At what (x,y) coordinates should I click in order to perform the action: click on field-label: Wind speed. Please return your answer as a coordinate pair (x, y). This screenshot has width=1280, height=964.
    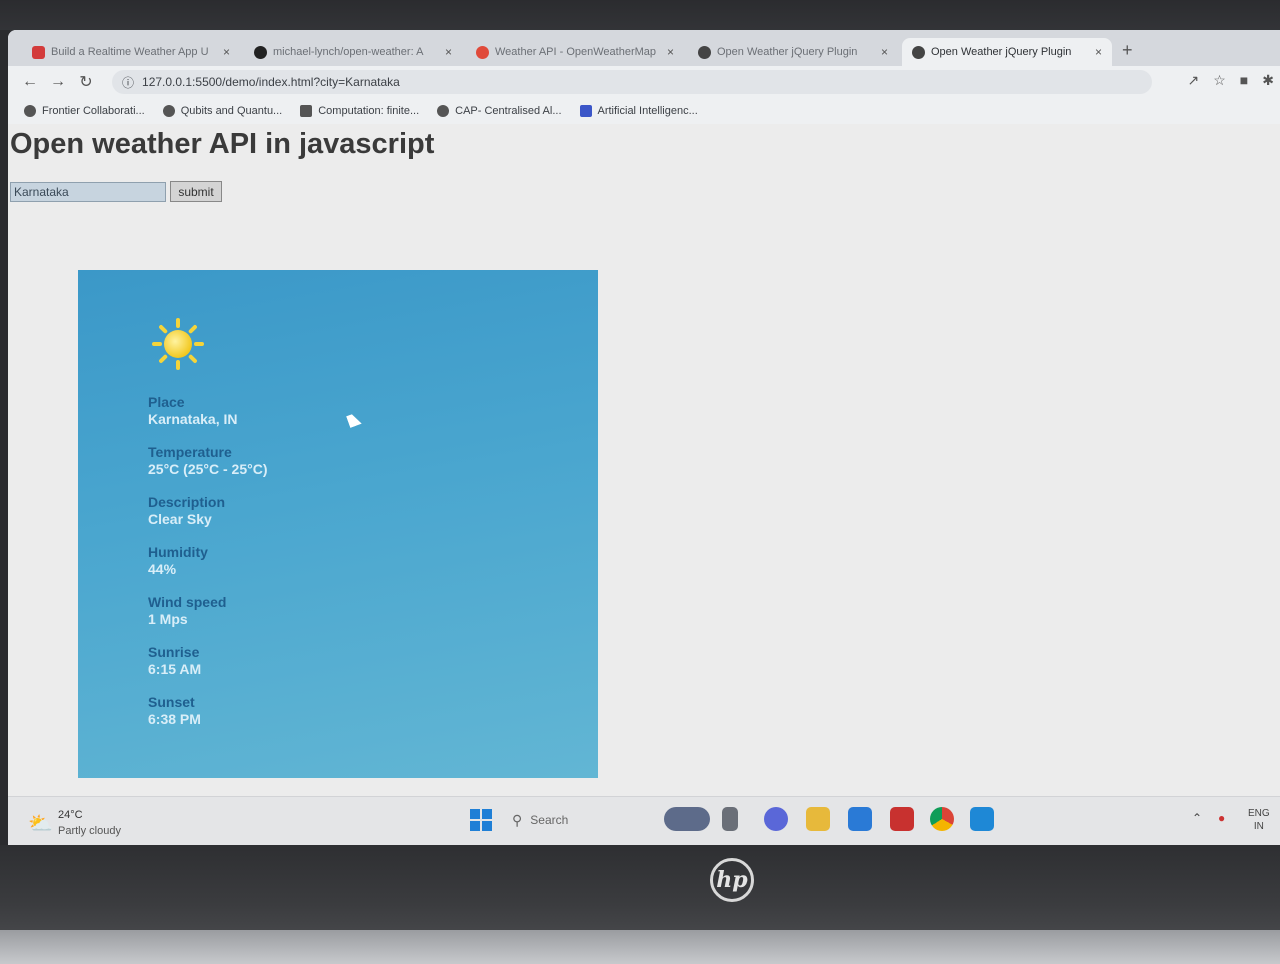
    Looking at the image, I should click on (187, 602).